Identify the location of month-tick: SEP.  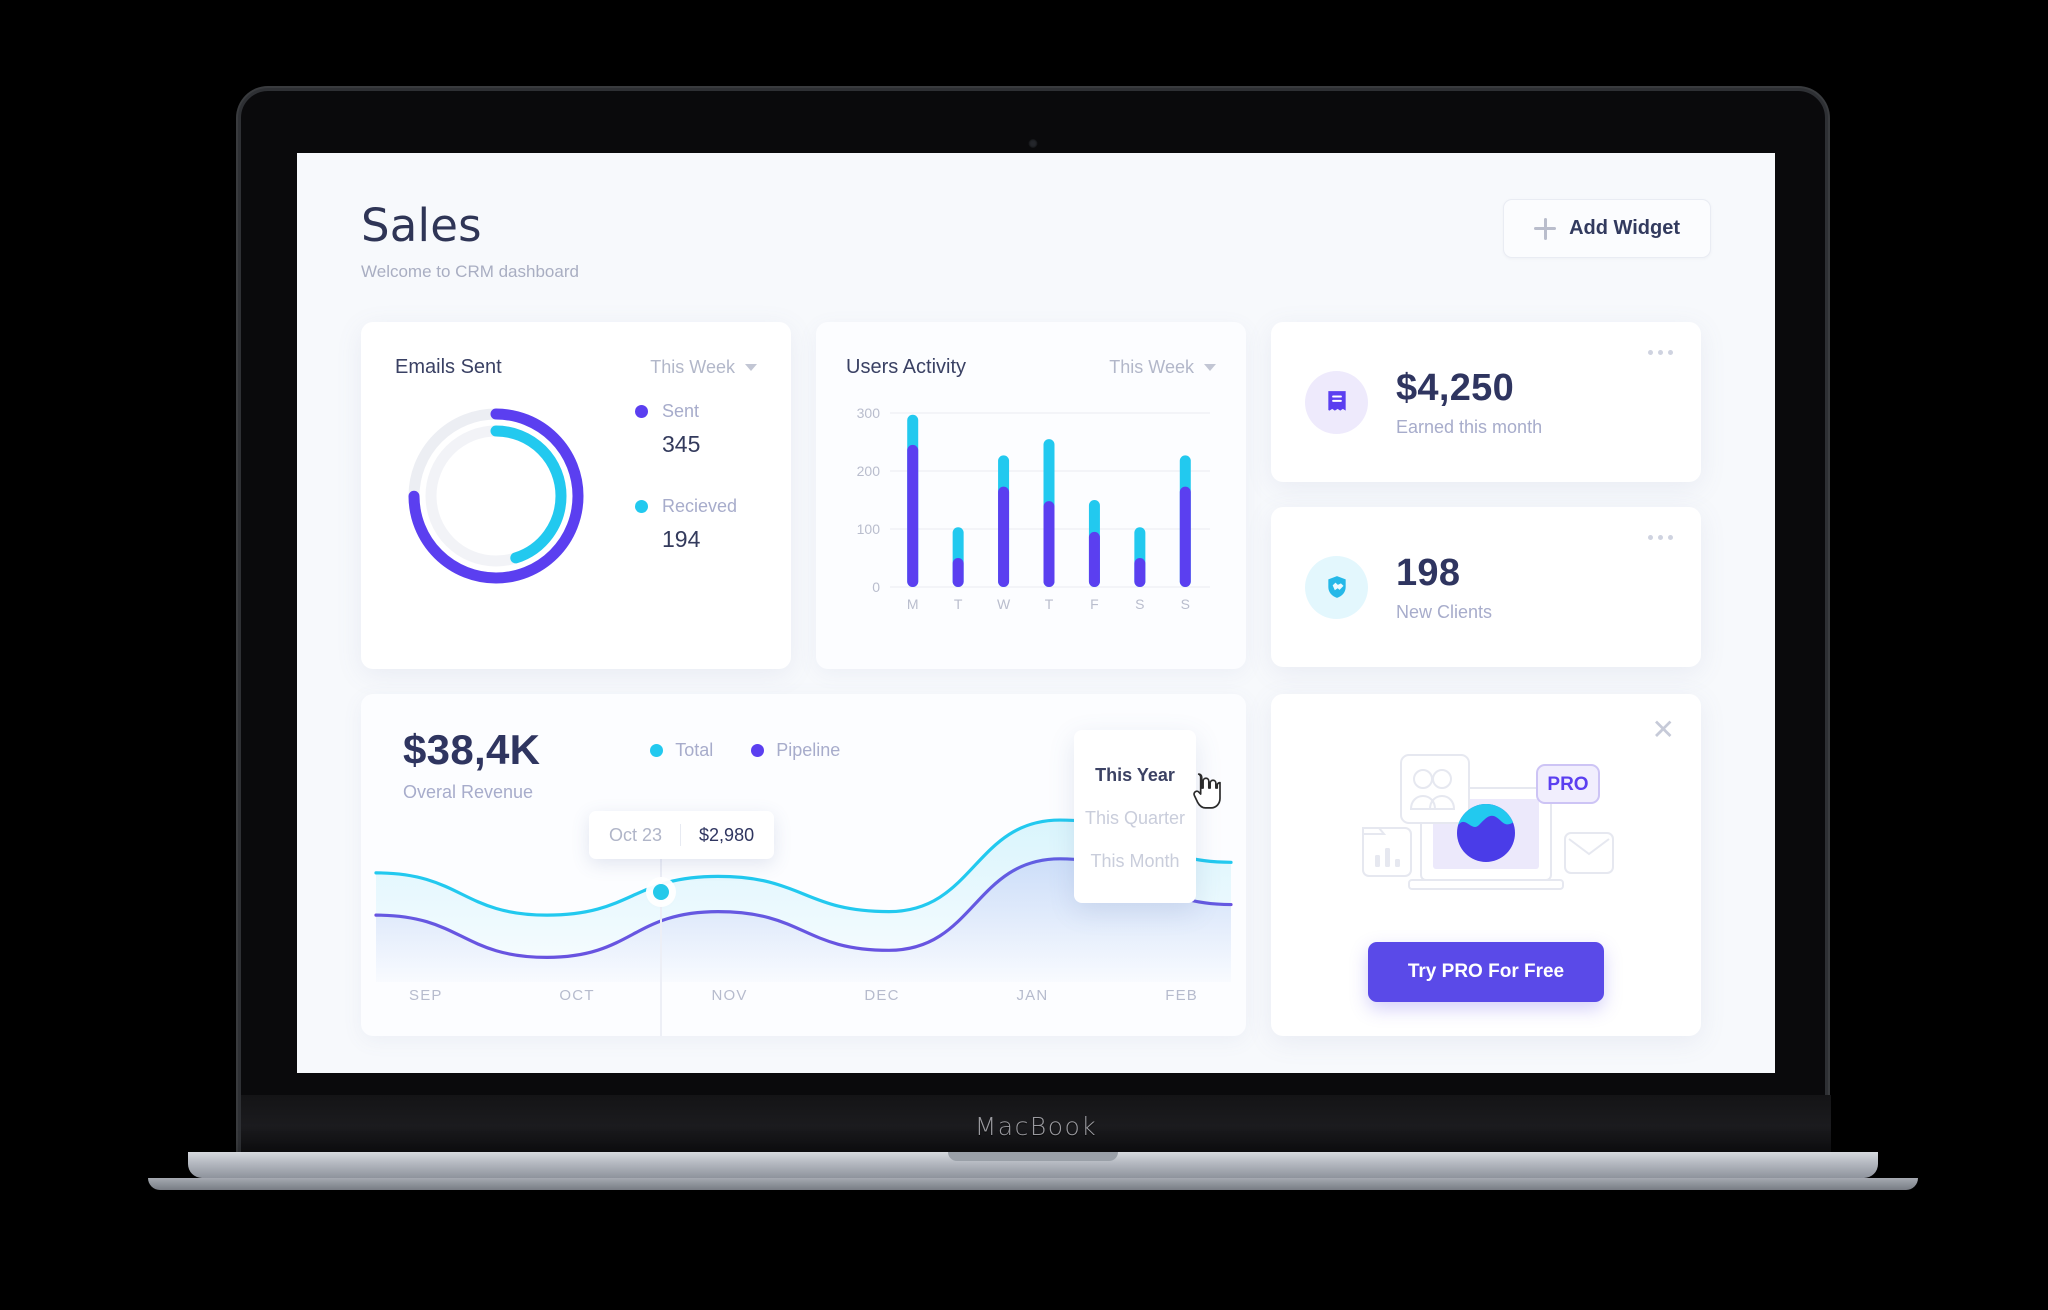
(426, 995).